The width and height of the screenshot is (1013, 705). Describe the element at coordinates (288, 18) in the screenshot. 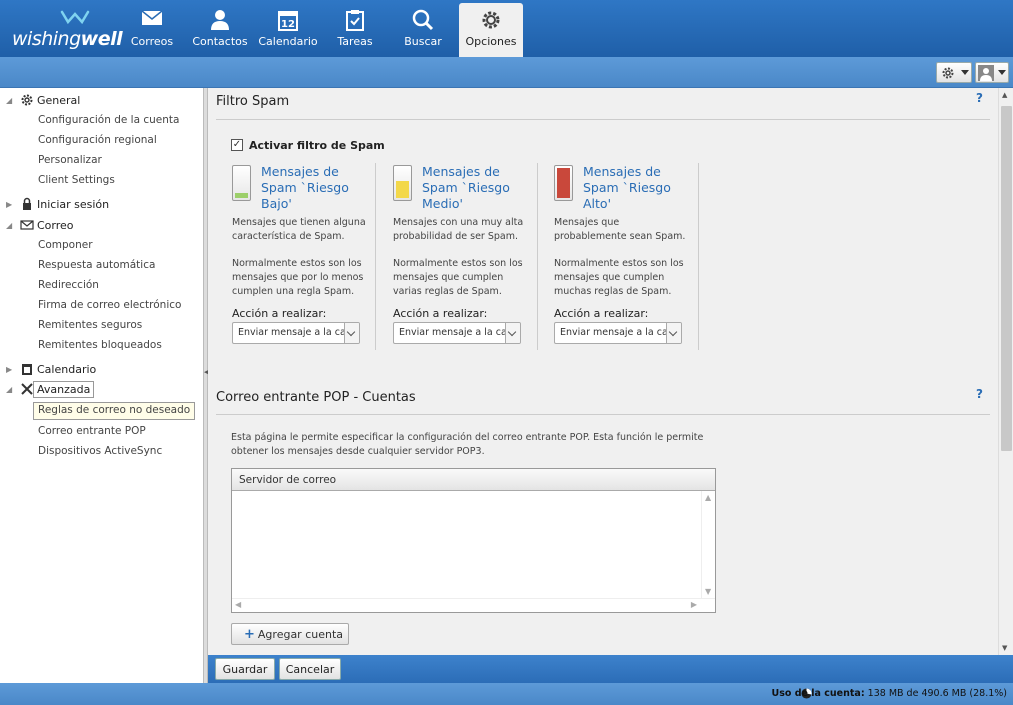

I see `calendar-icon: 12` at that location.